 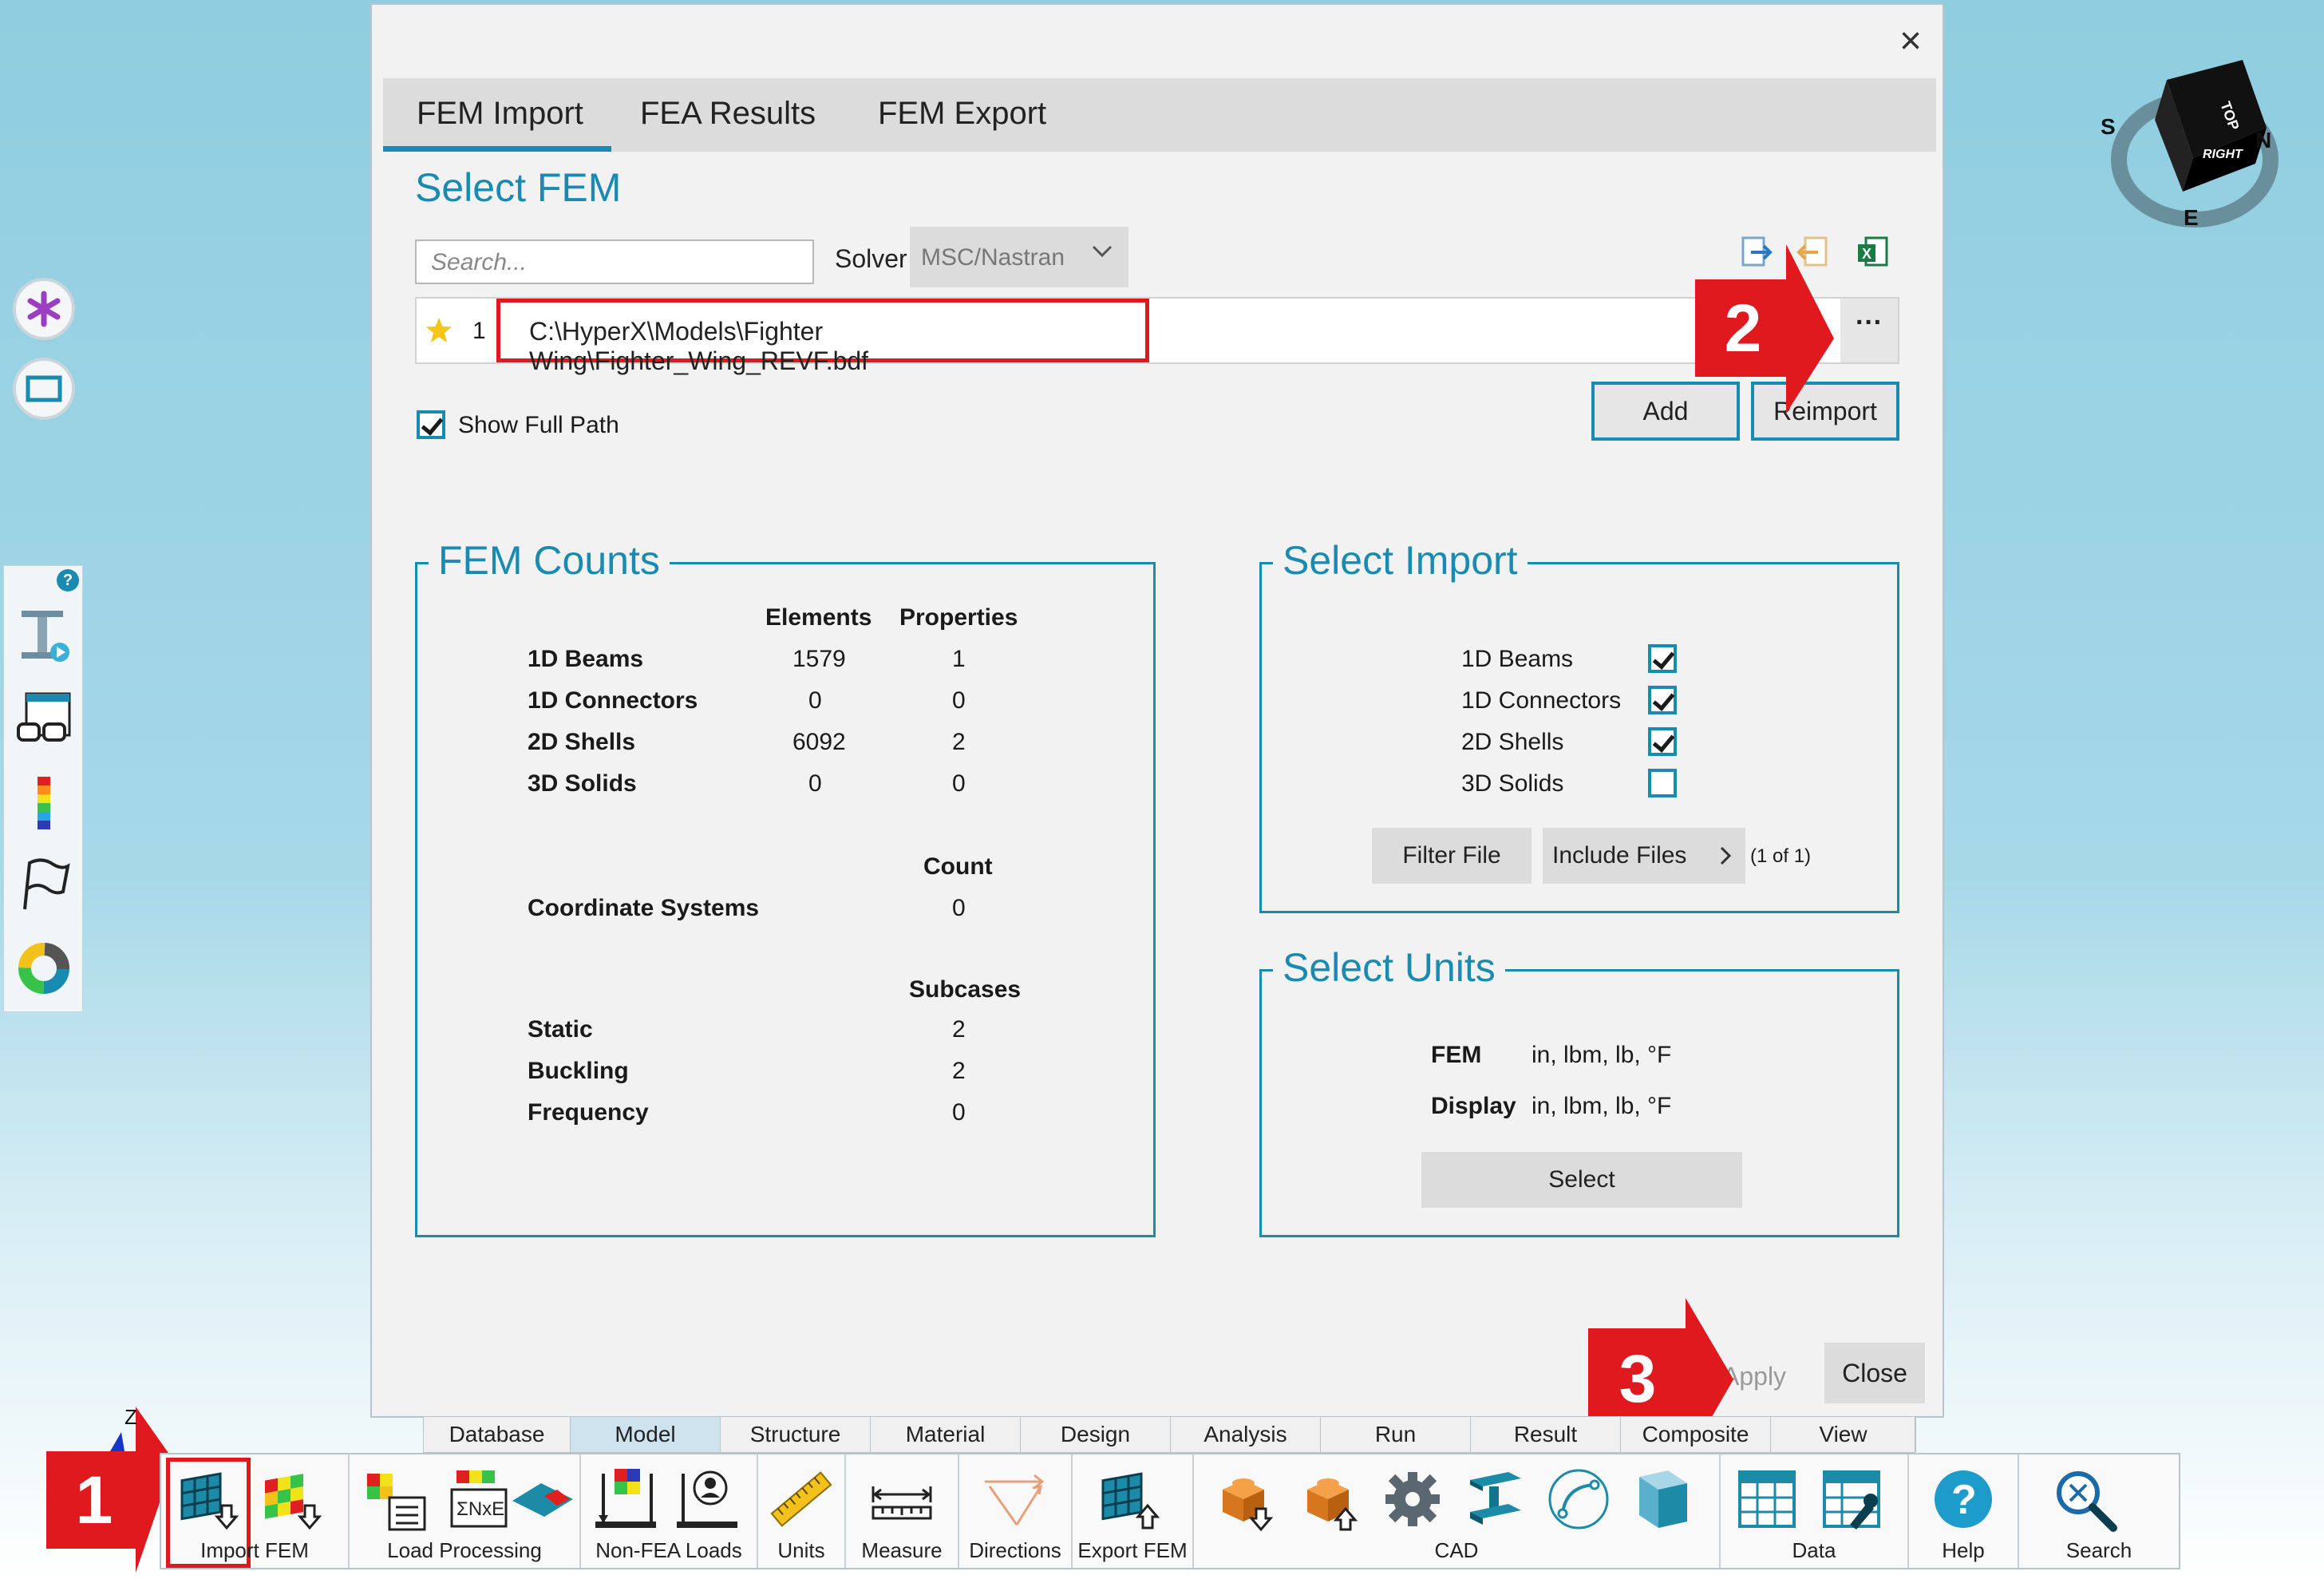 I want to click on svg-text: X, so click(x=1866, y=254).